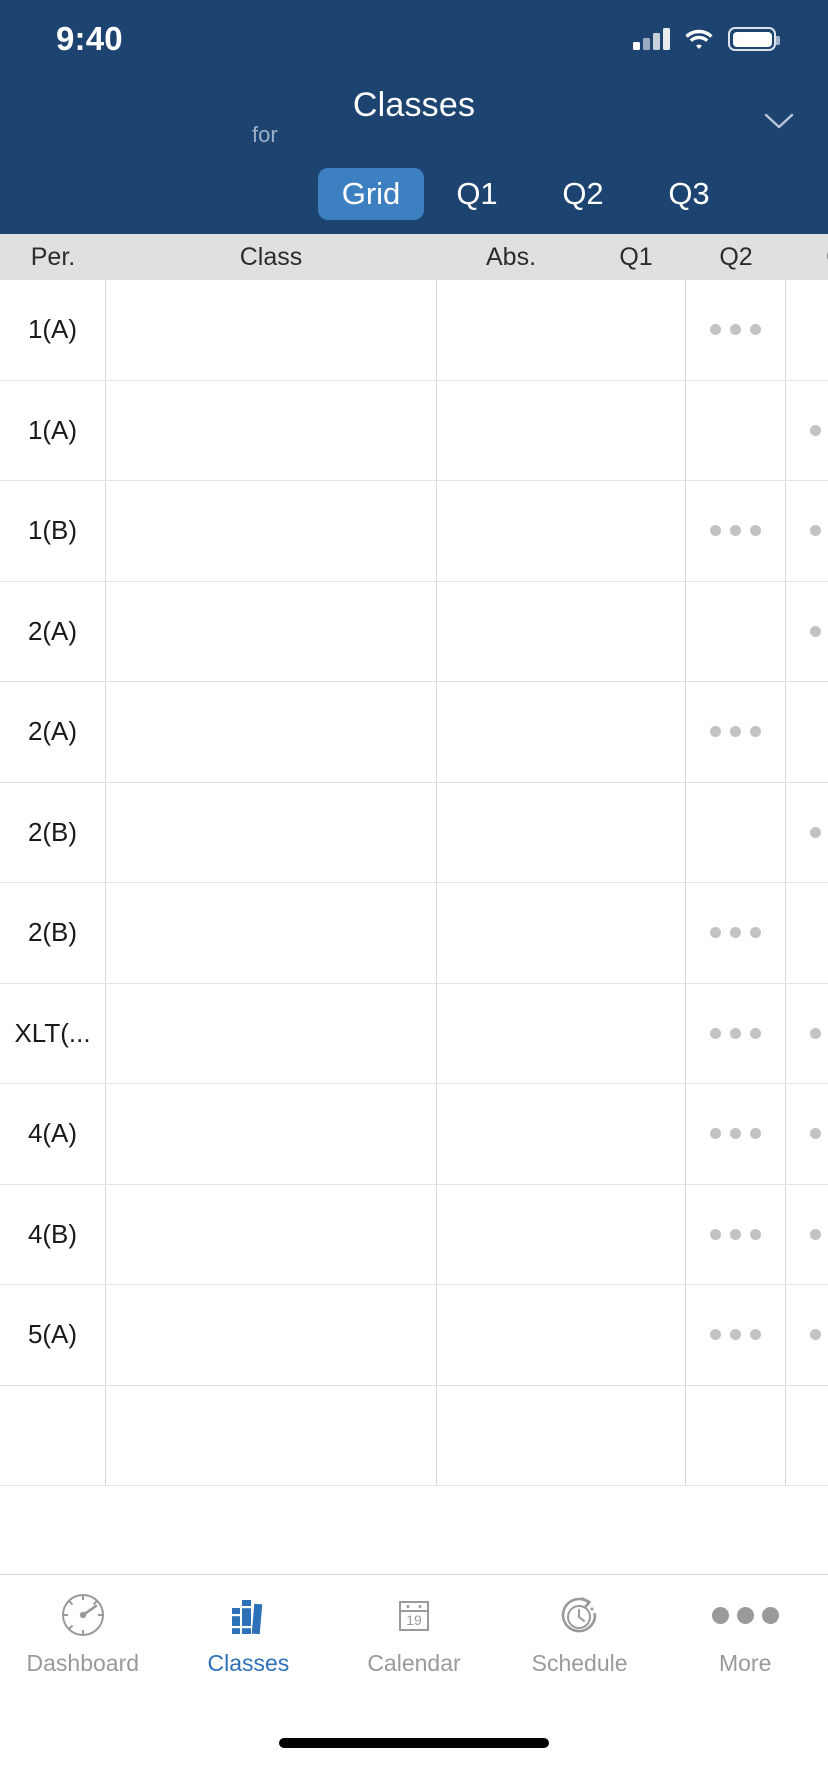  What do you see at coordinates (580, 1633) in the screenshot?
I see `tab-schedule: Schedule` at bounding box center [580, 1633].